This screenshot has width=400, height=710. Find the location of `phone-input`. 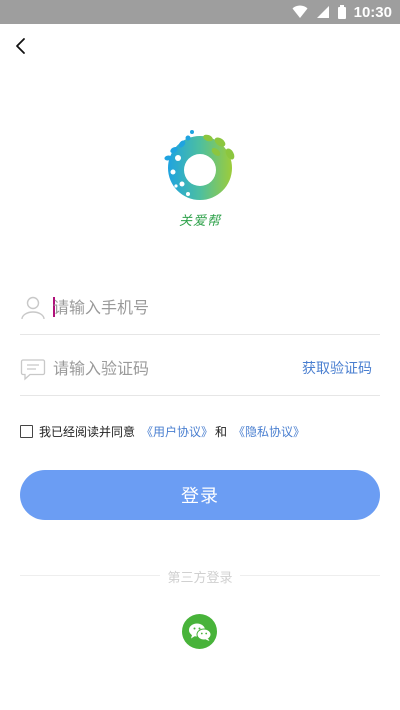

phone-input is located at coordinates (173, 307).